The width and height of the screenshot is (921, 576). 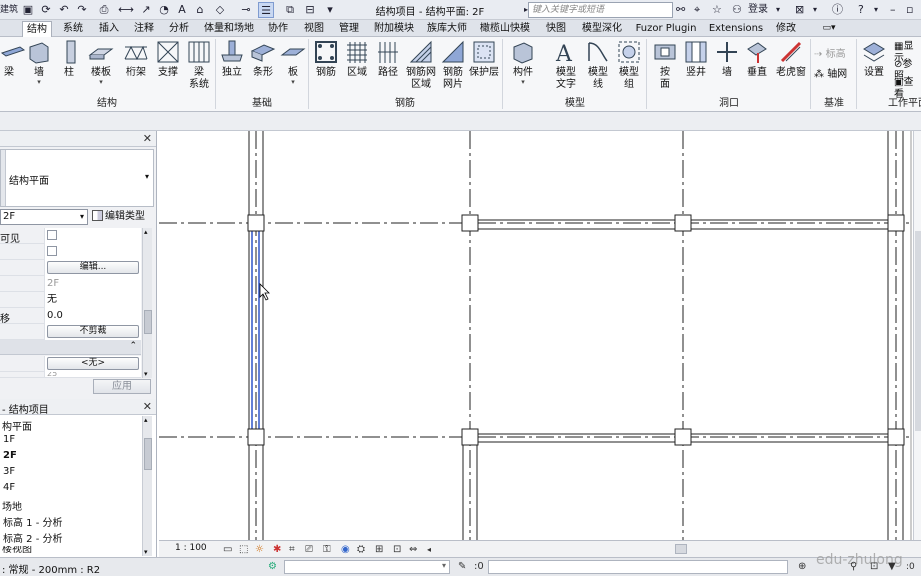 I want to click on truss-tool: 桁架, so click(x=136, y=59).